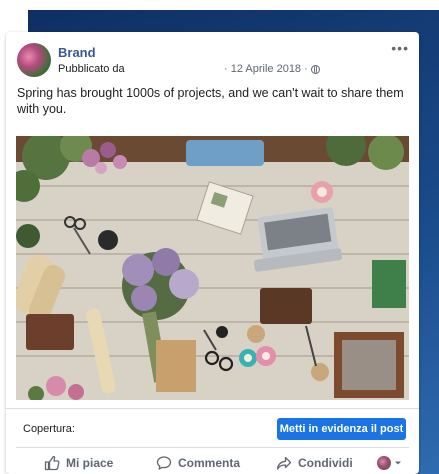 The image size is (439, 474). I want to click on share-button: Condividi, so click(314, 463).